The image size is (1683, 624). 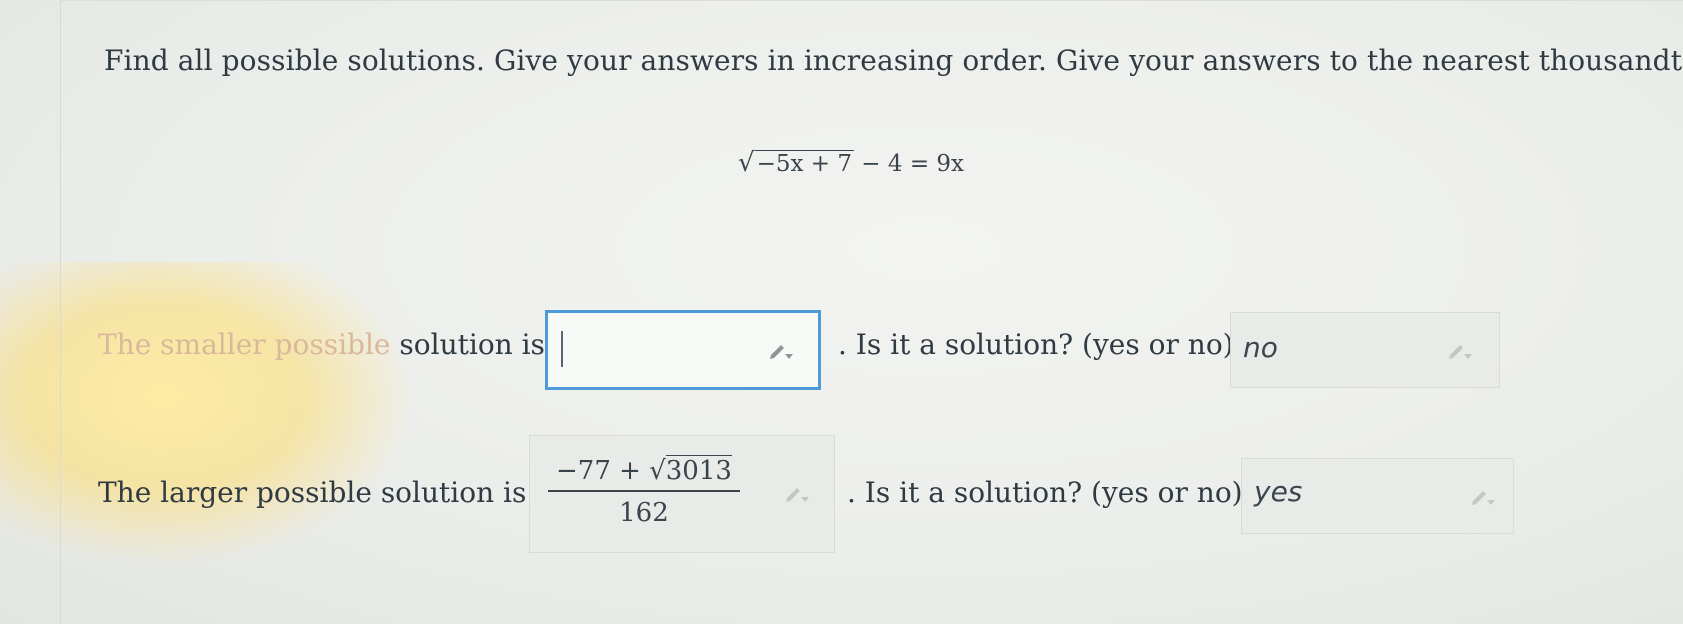 I want to click on numerator-radicand: 3013, so click(x=698, y=470).